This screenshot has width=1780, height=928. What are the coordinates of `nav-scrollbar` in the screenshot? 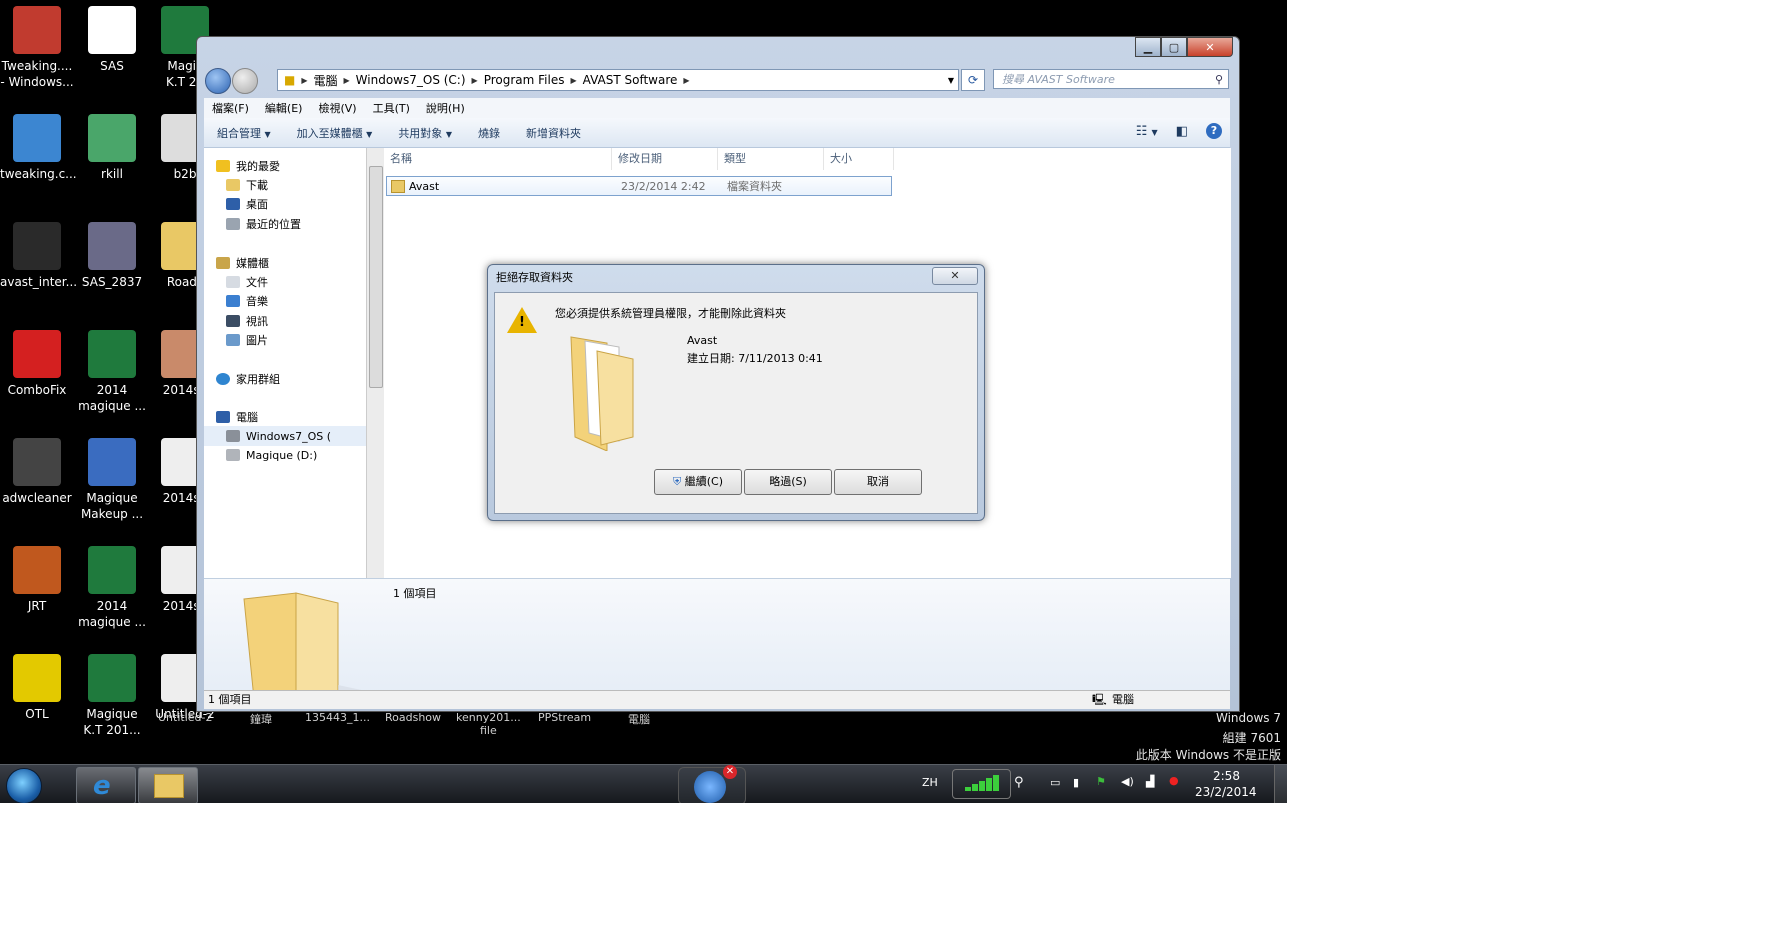 It's located at (375, 363).